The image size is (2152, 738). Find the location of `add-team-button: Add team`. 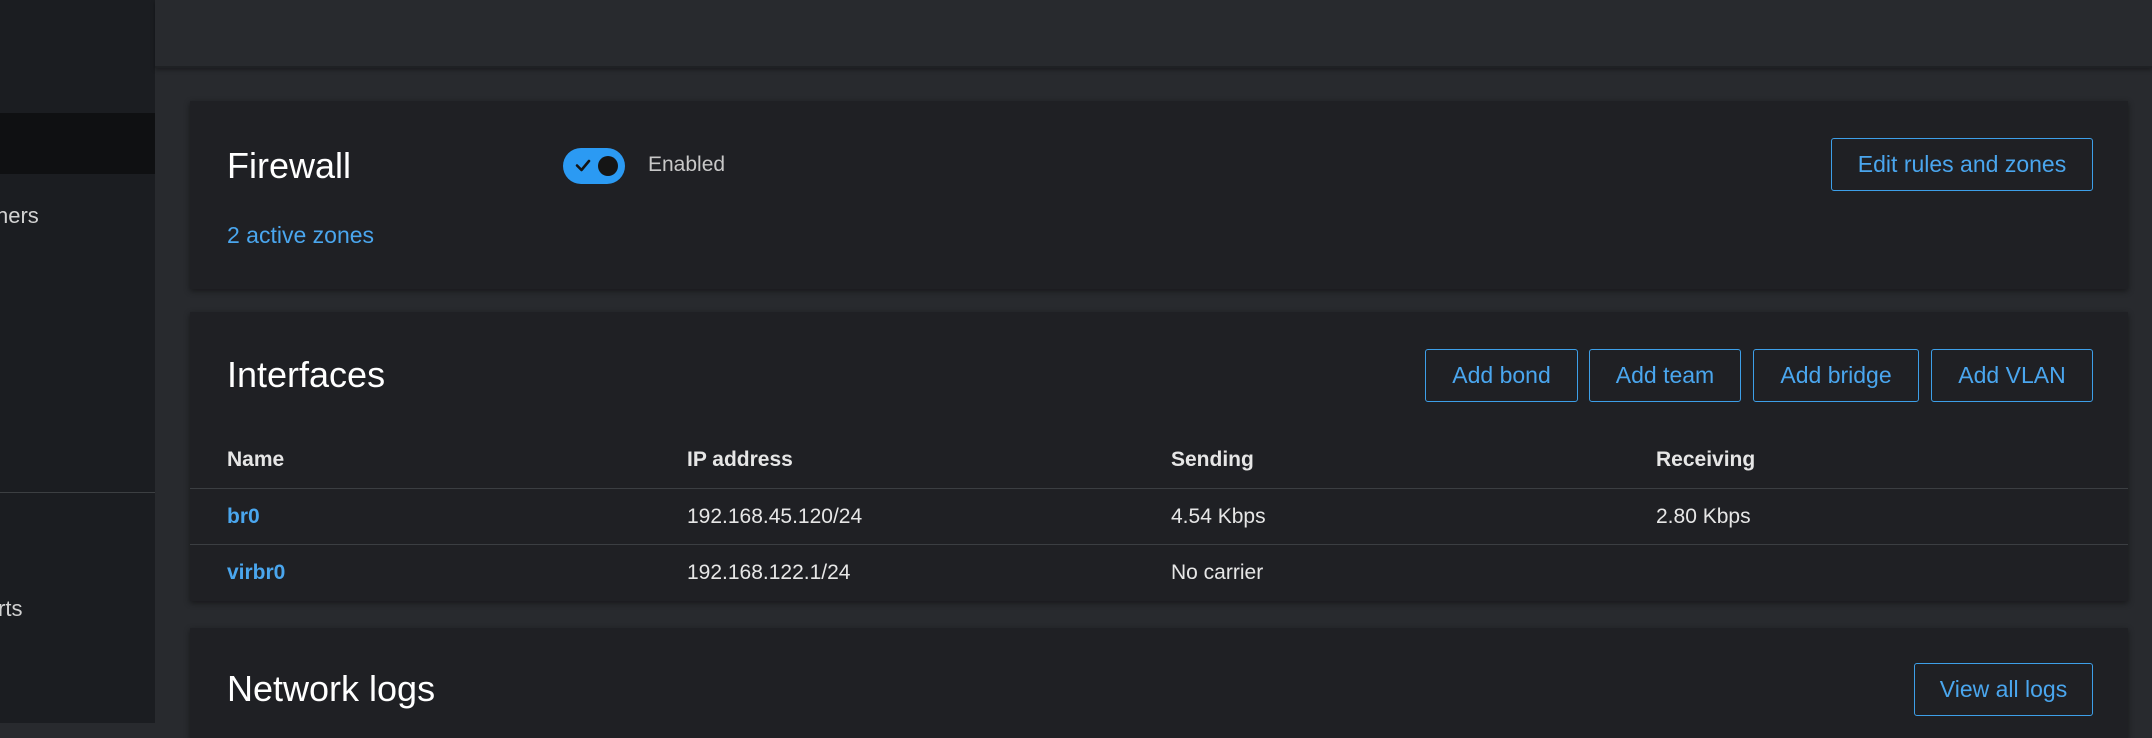

add-team-button: Add team is located at coordinates (1665, 375).